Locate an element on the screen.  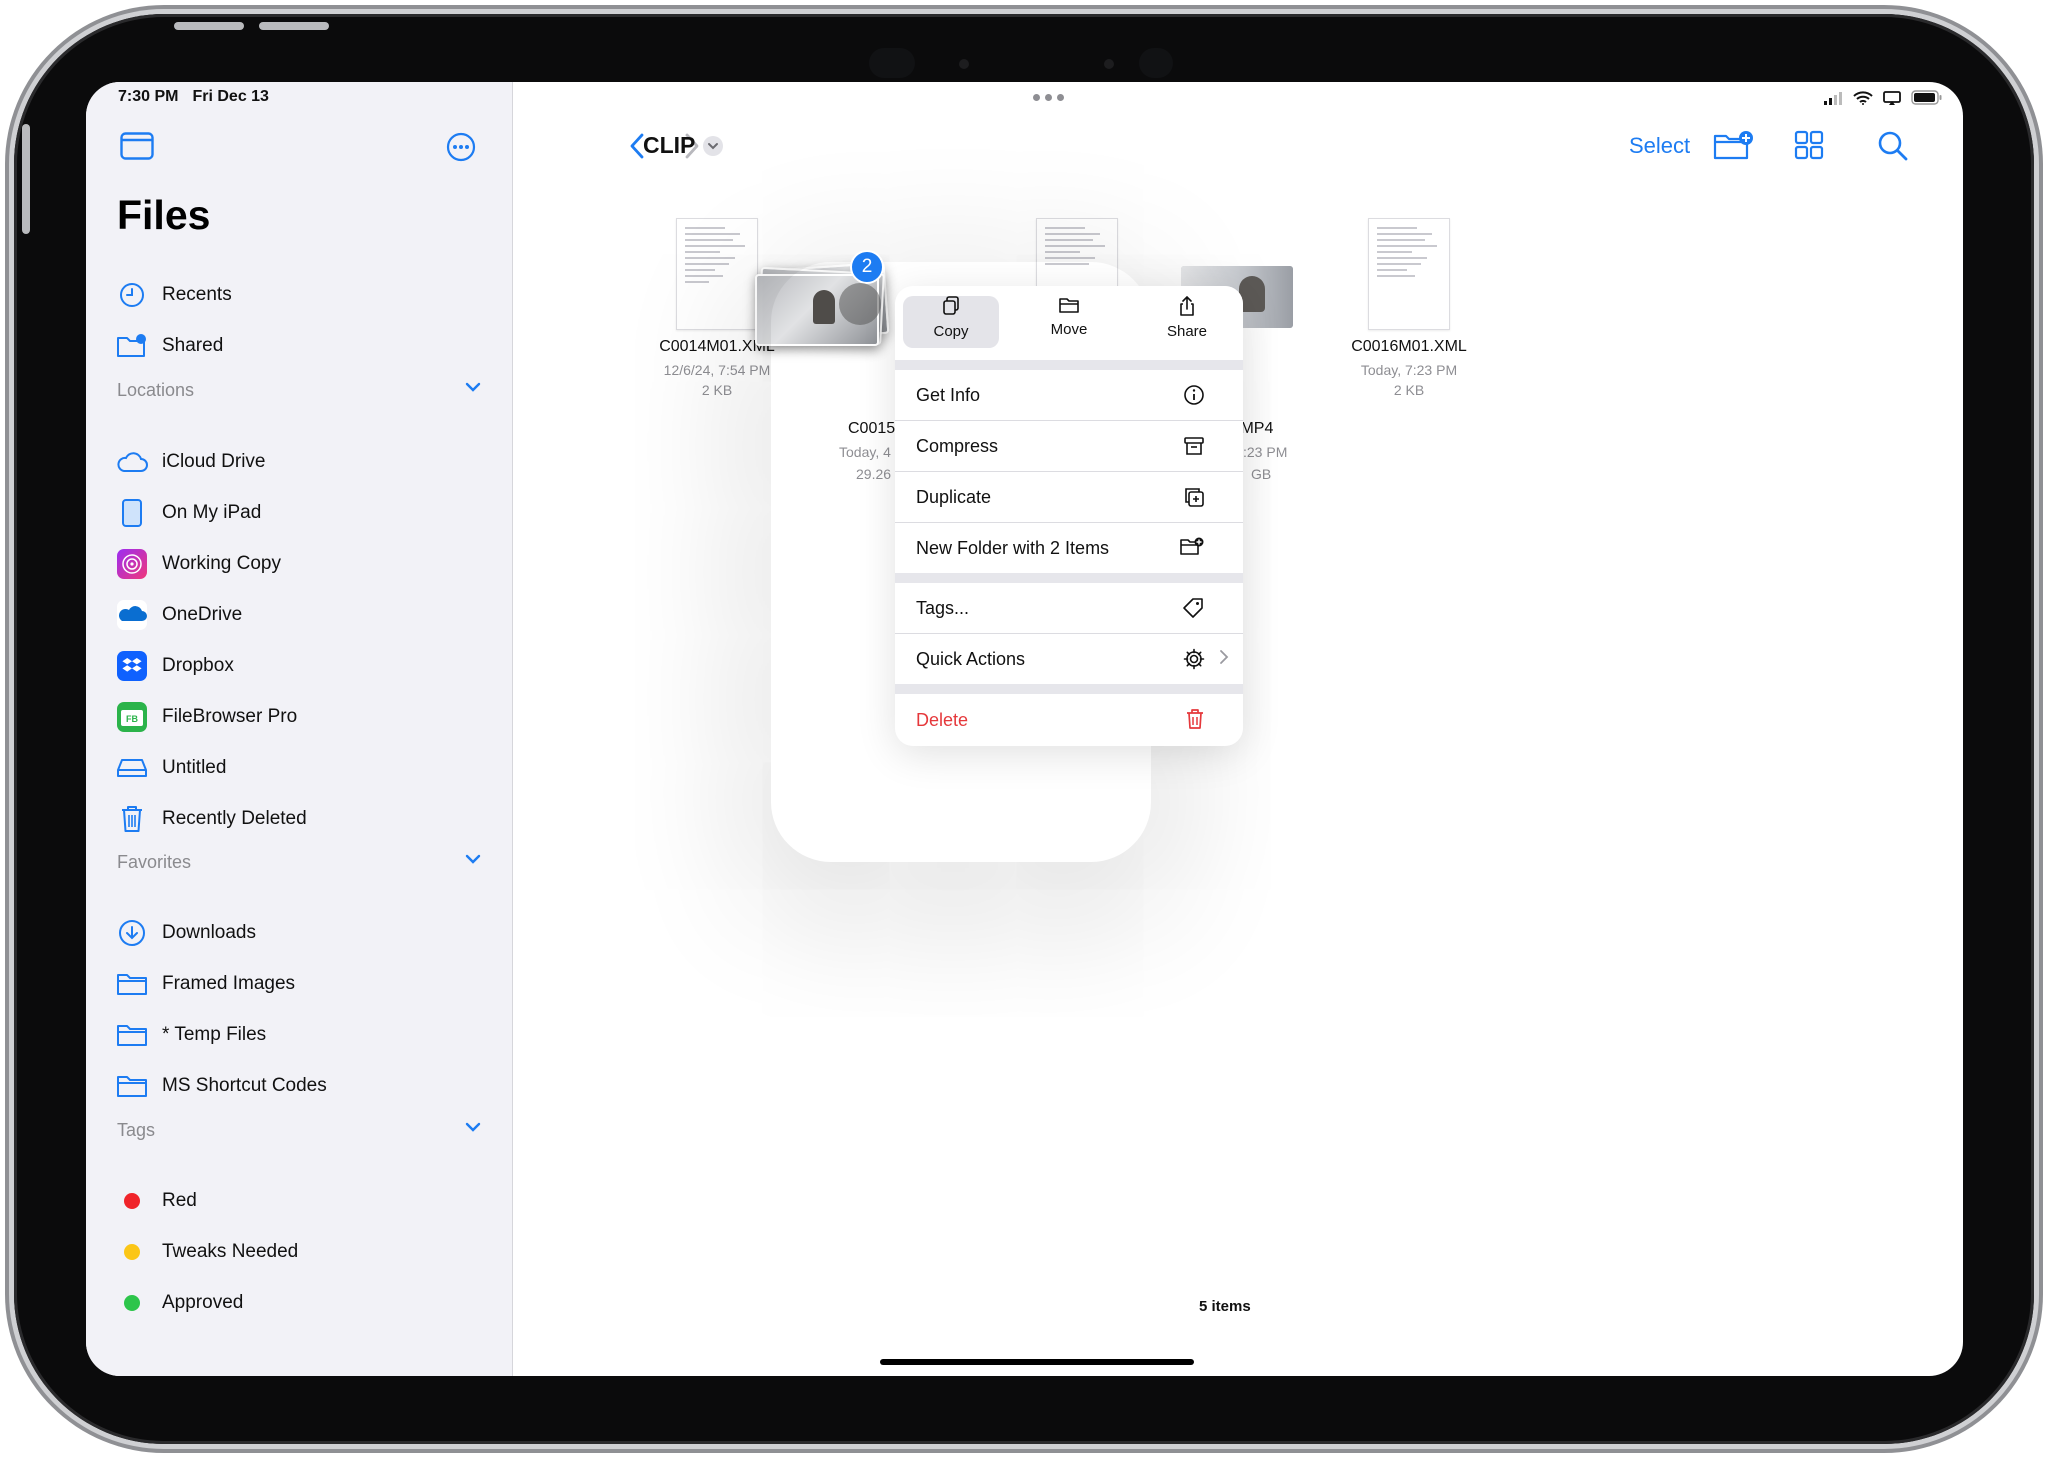
search-button is located at coordinates (1893, 148).